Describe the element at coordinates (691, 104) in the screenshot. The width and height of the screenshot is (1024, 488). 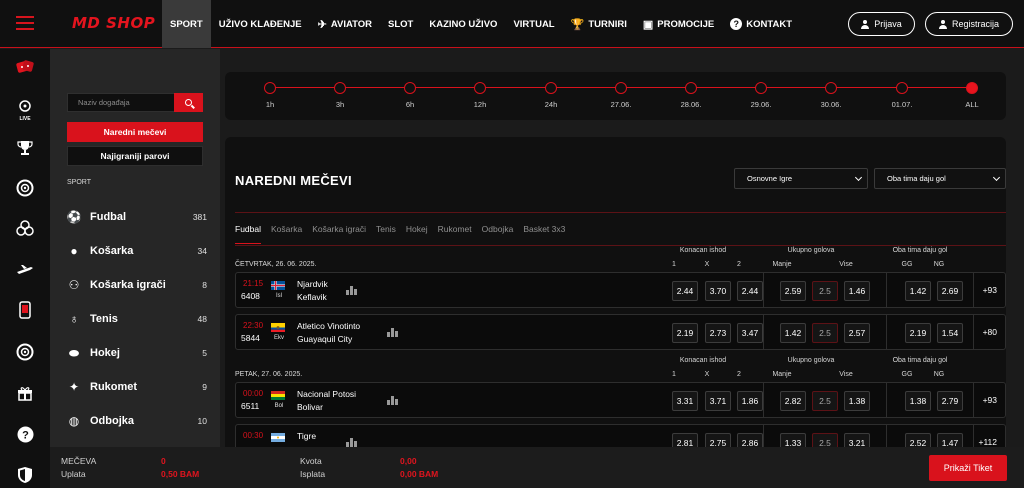
I see `timeline-label: 28.06.` at that location.